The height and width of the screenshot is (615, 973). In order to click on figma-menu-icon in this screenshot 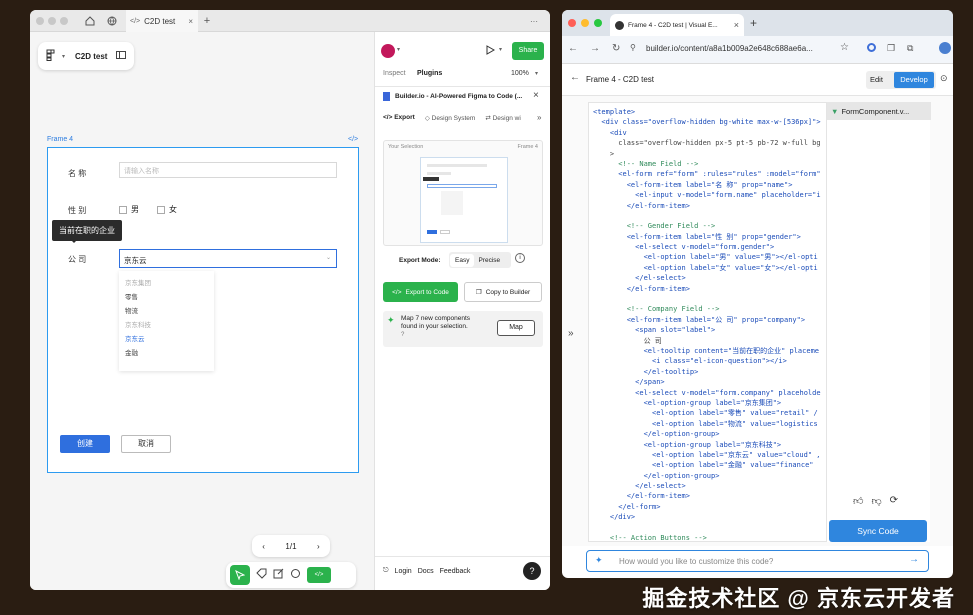, I will do `click(51, 56)`.